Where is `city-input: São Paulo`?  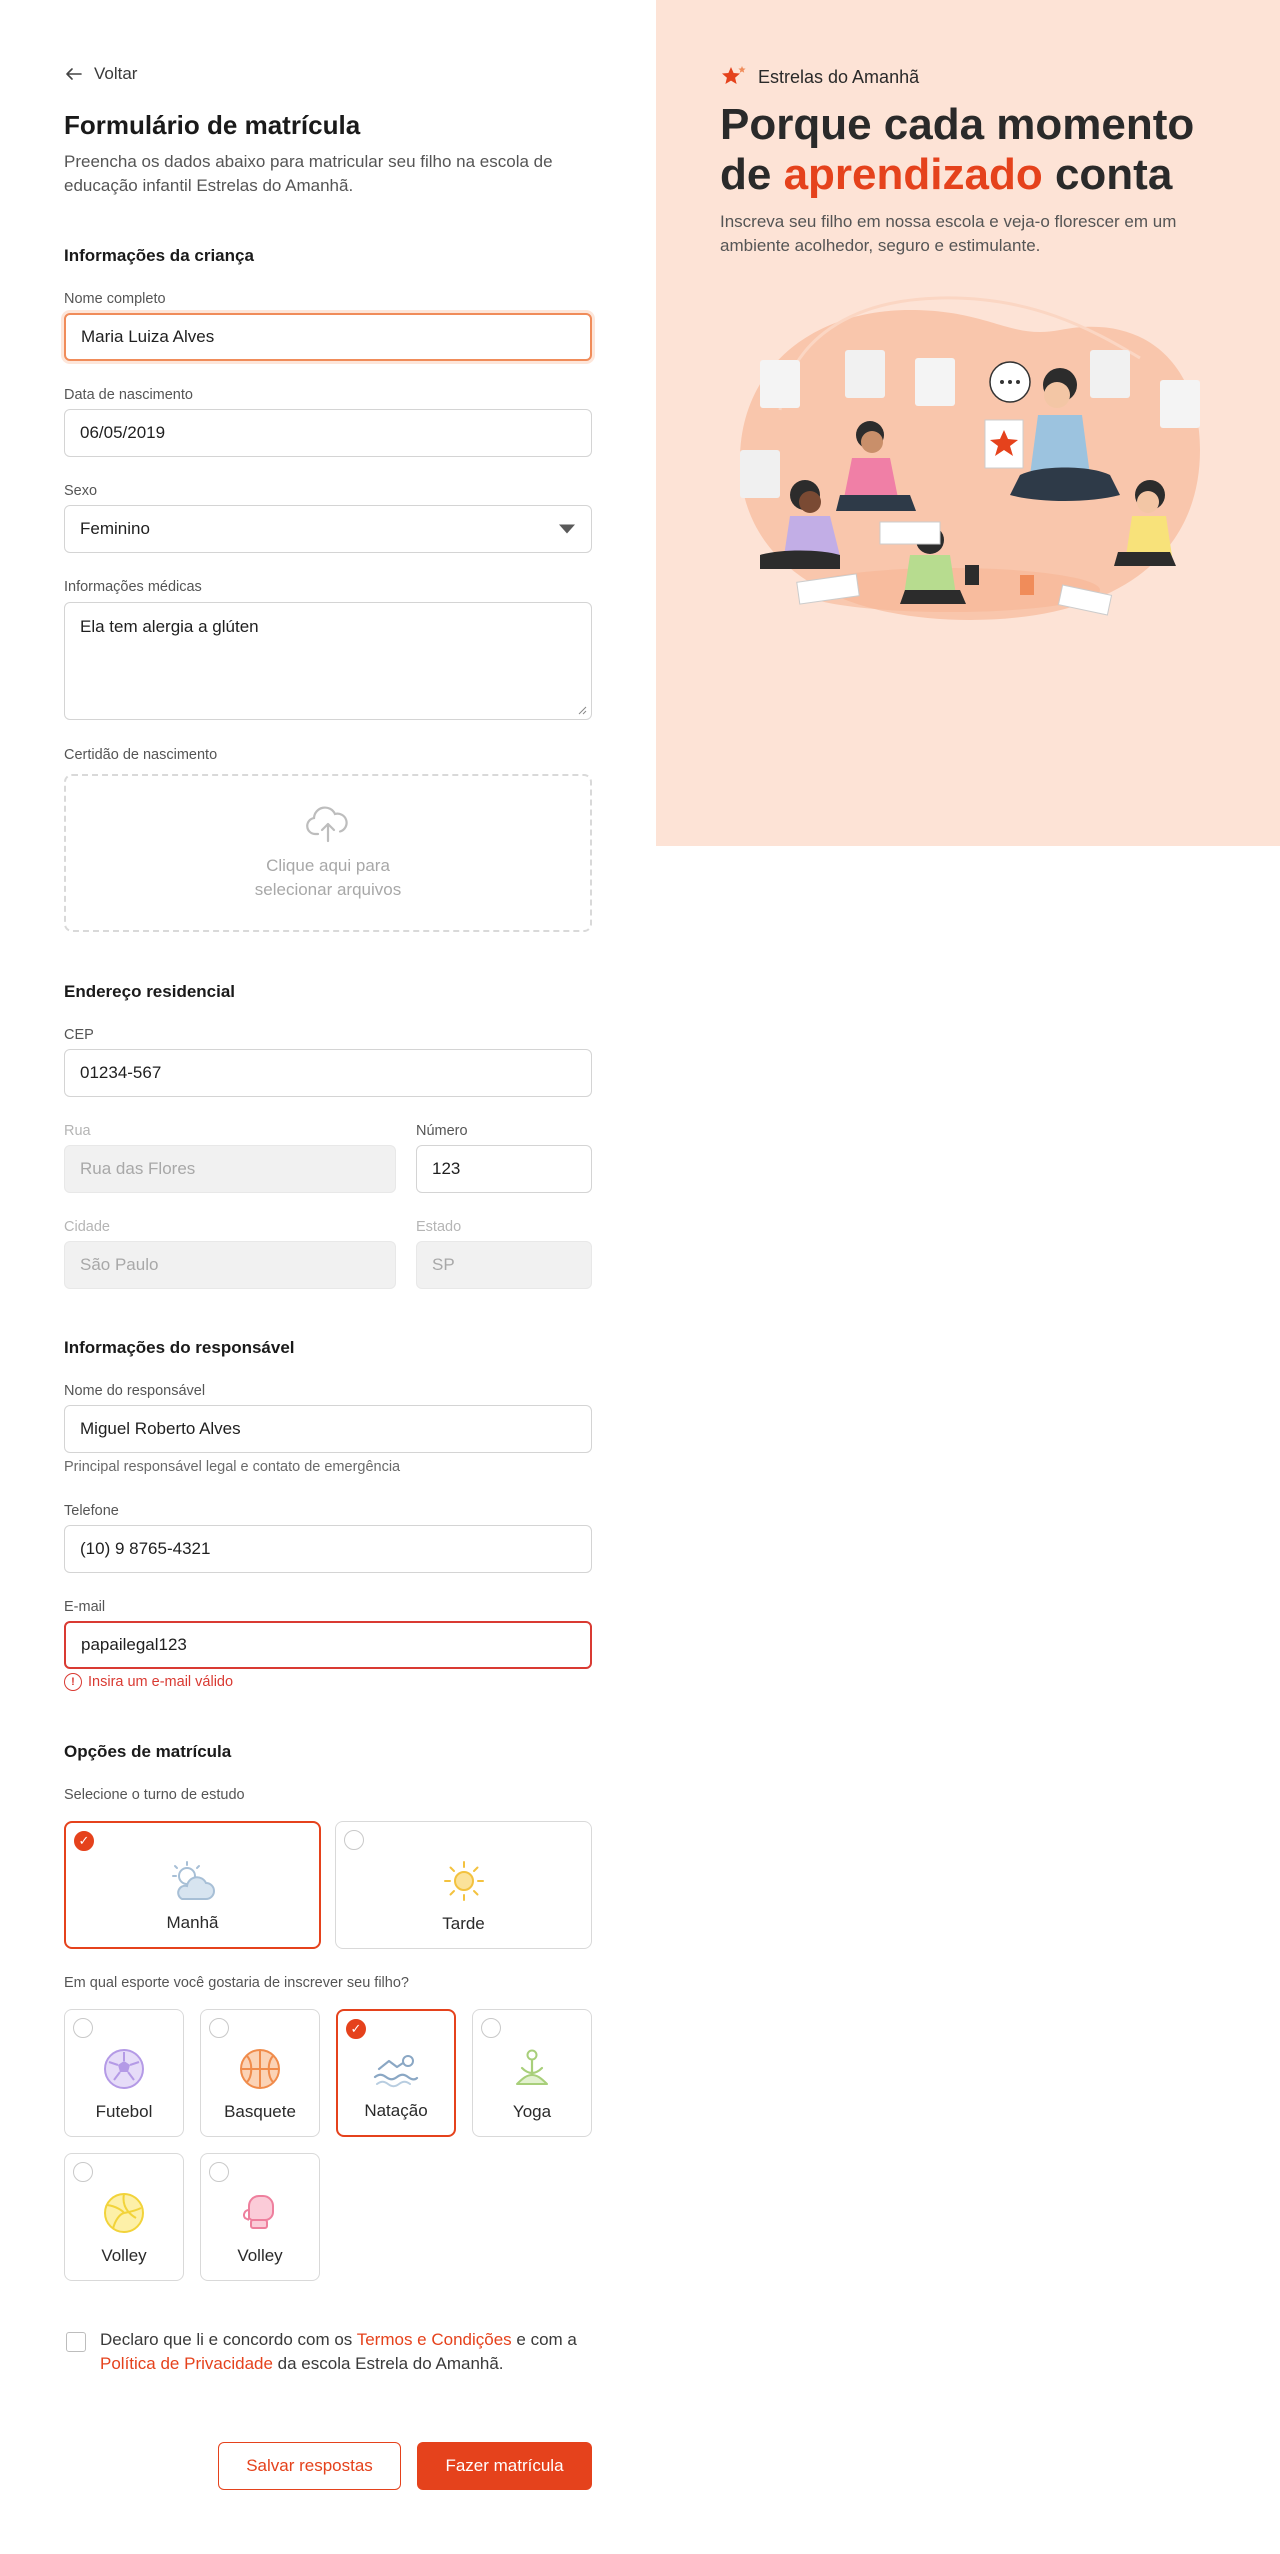
city-input: São Paulo is located at coordinates (230, 1265).